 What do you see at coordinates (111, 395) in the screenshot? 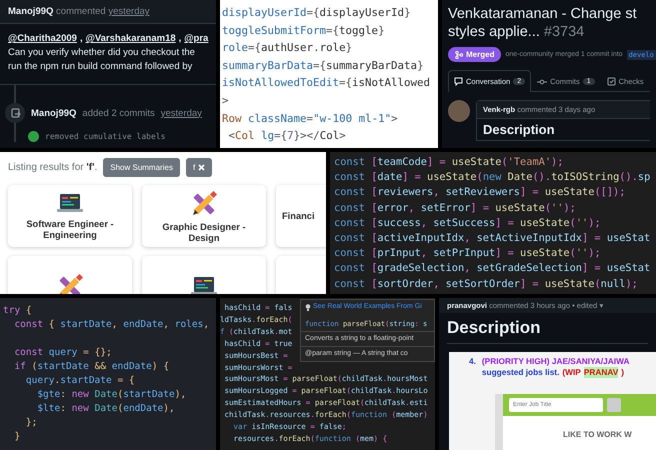
I see `code-line: $gte: new Date(startDate),` at bounding box center [111, 395].